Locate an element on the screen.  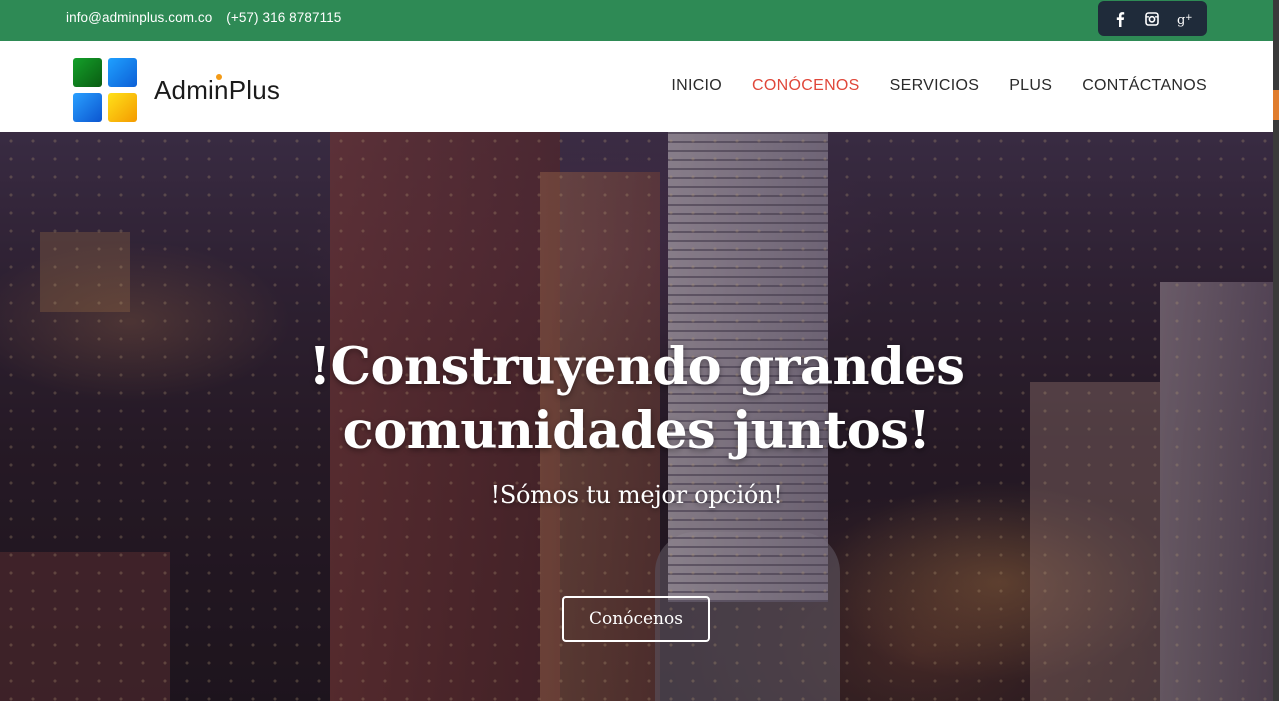
brand-dot is located at coordinates (219, 76).